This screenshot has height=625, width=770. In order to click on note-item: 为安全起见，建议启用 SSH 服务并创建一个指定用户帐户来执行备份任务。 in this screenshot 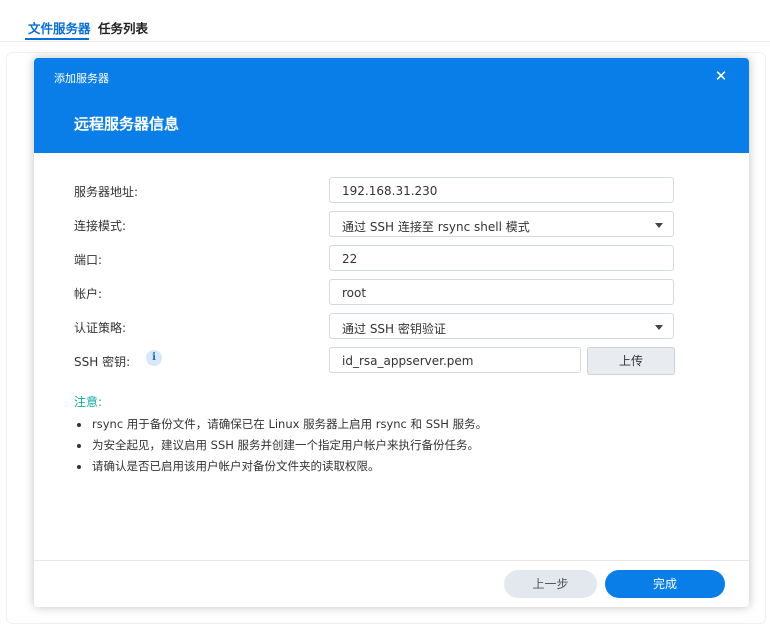, I will do `click(394, 445)`.